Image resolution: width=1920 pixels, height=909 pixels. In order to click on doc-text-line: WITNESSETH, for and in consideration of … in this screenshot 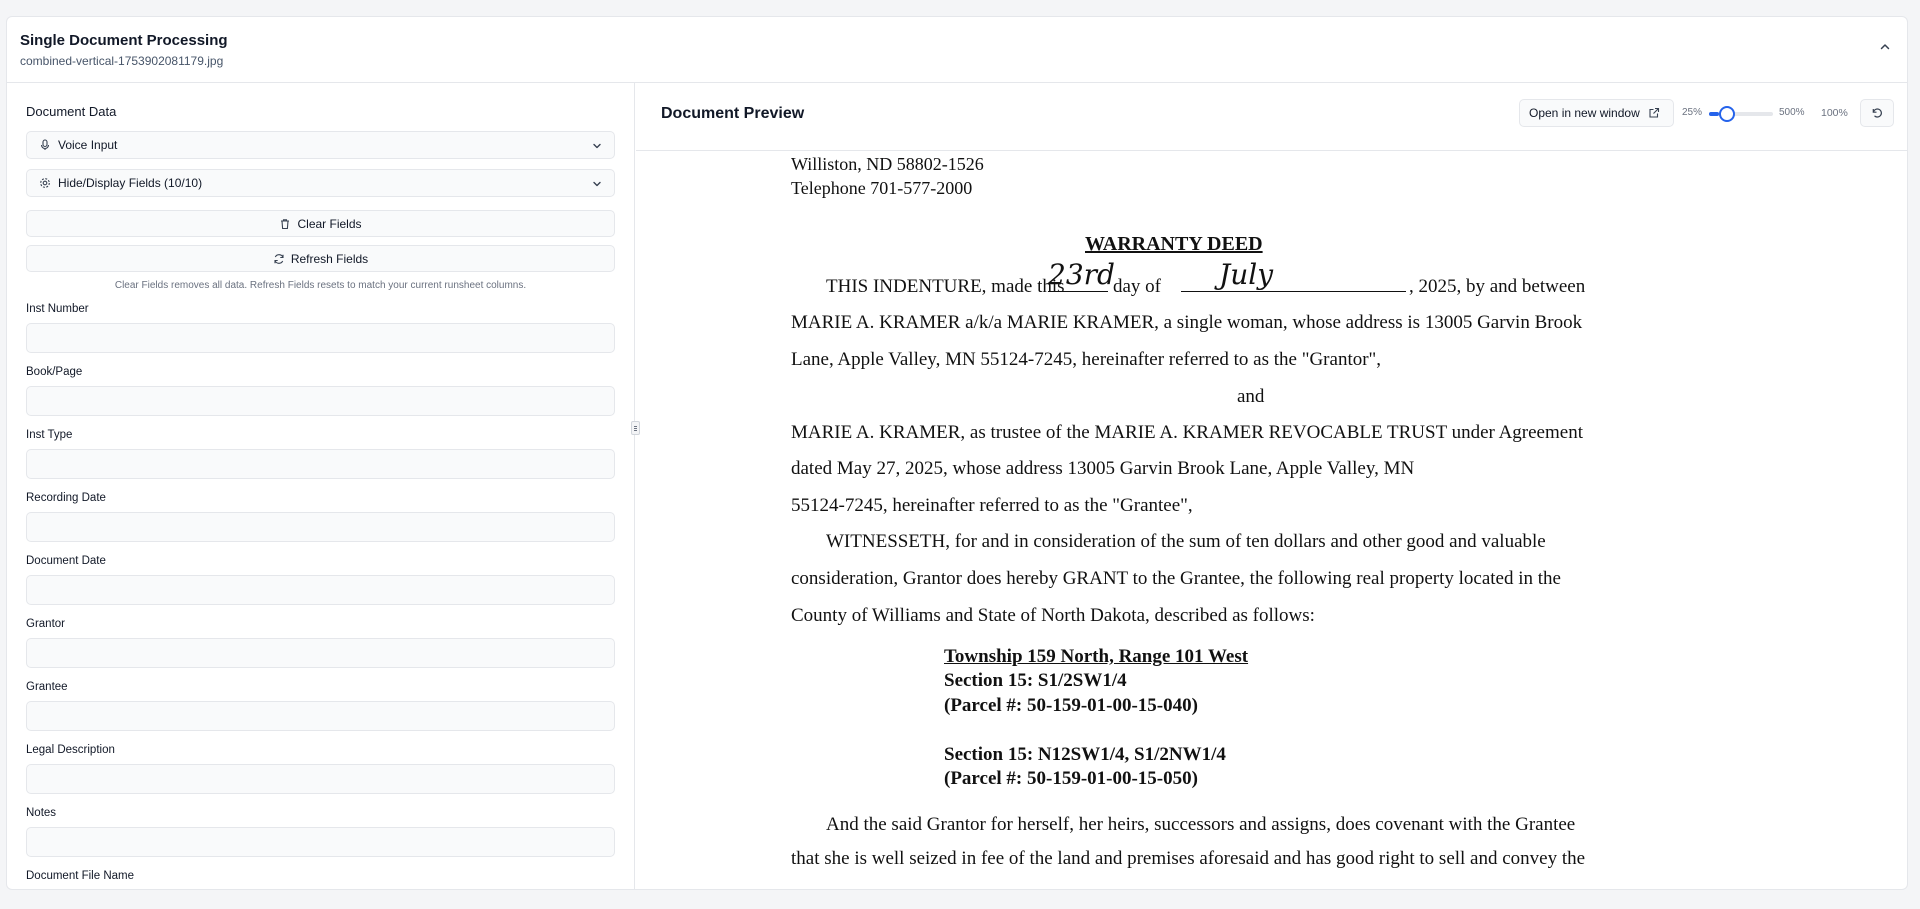, I will do `click(1186, 541)`.